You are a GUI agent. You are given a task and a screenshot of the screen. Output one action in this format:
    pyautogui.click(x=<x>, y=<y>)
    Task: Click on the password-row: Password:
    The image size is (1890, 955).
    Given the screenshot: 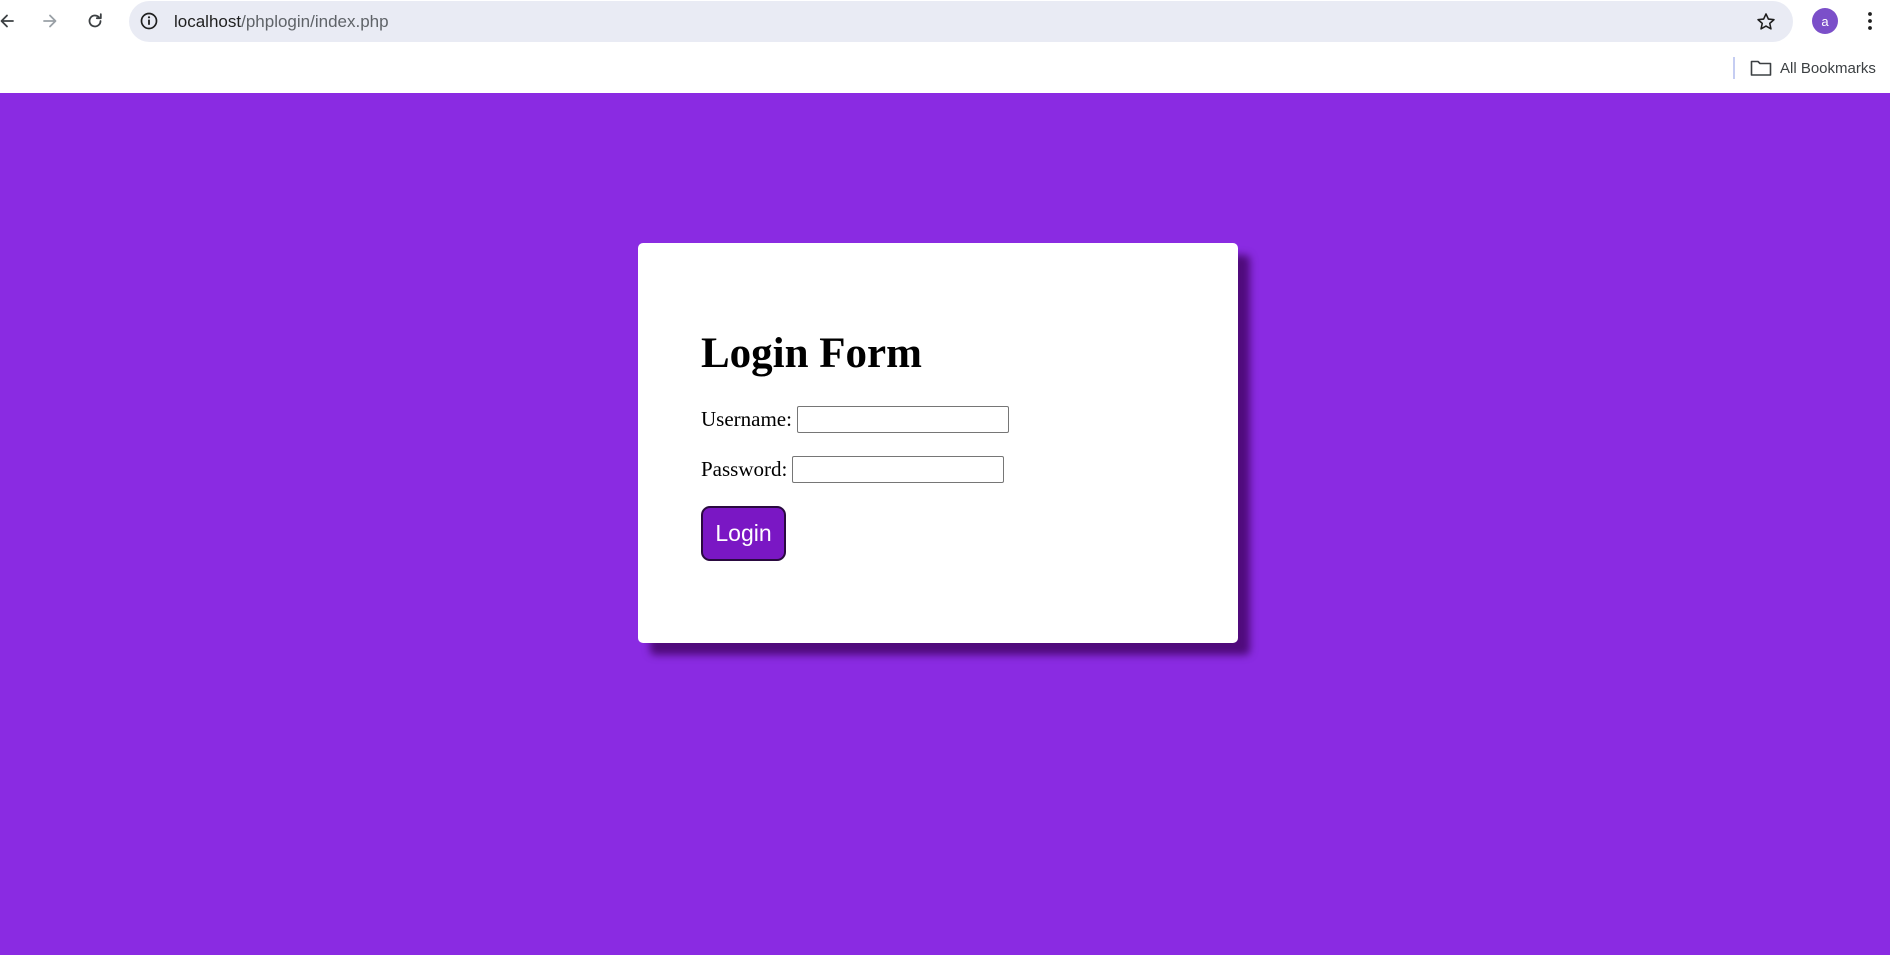 What is the action you would take?
    pyautogui.click(x=853, y=469)
    